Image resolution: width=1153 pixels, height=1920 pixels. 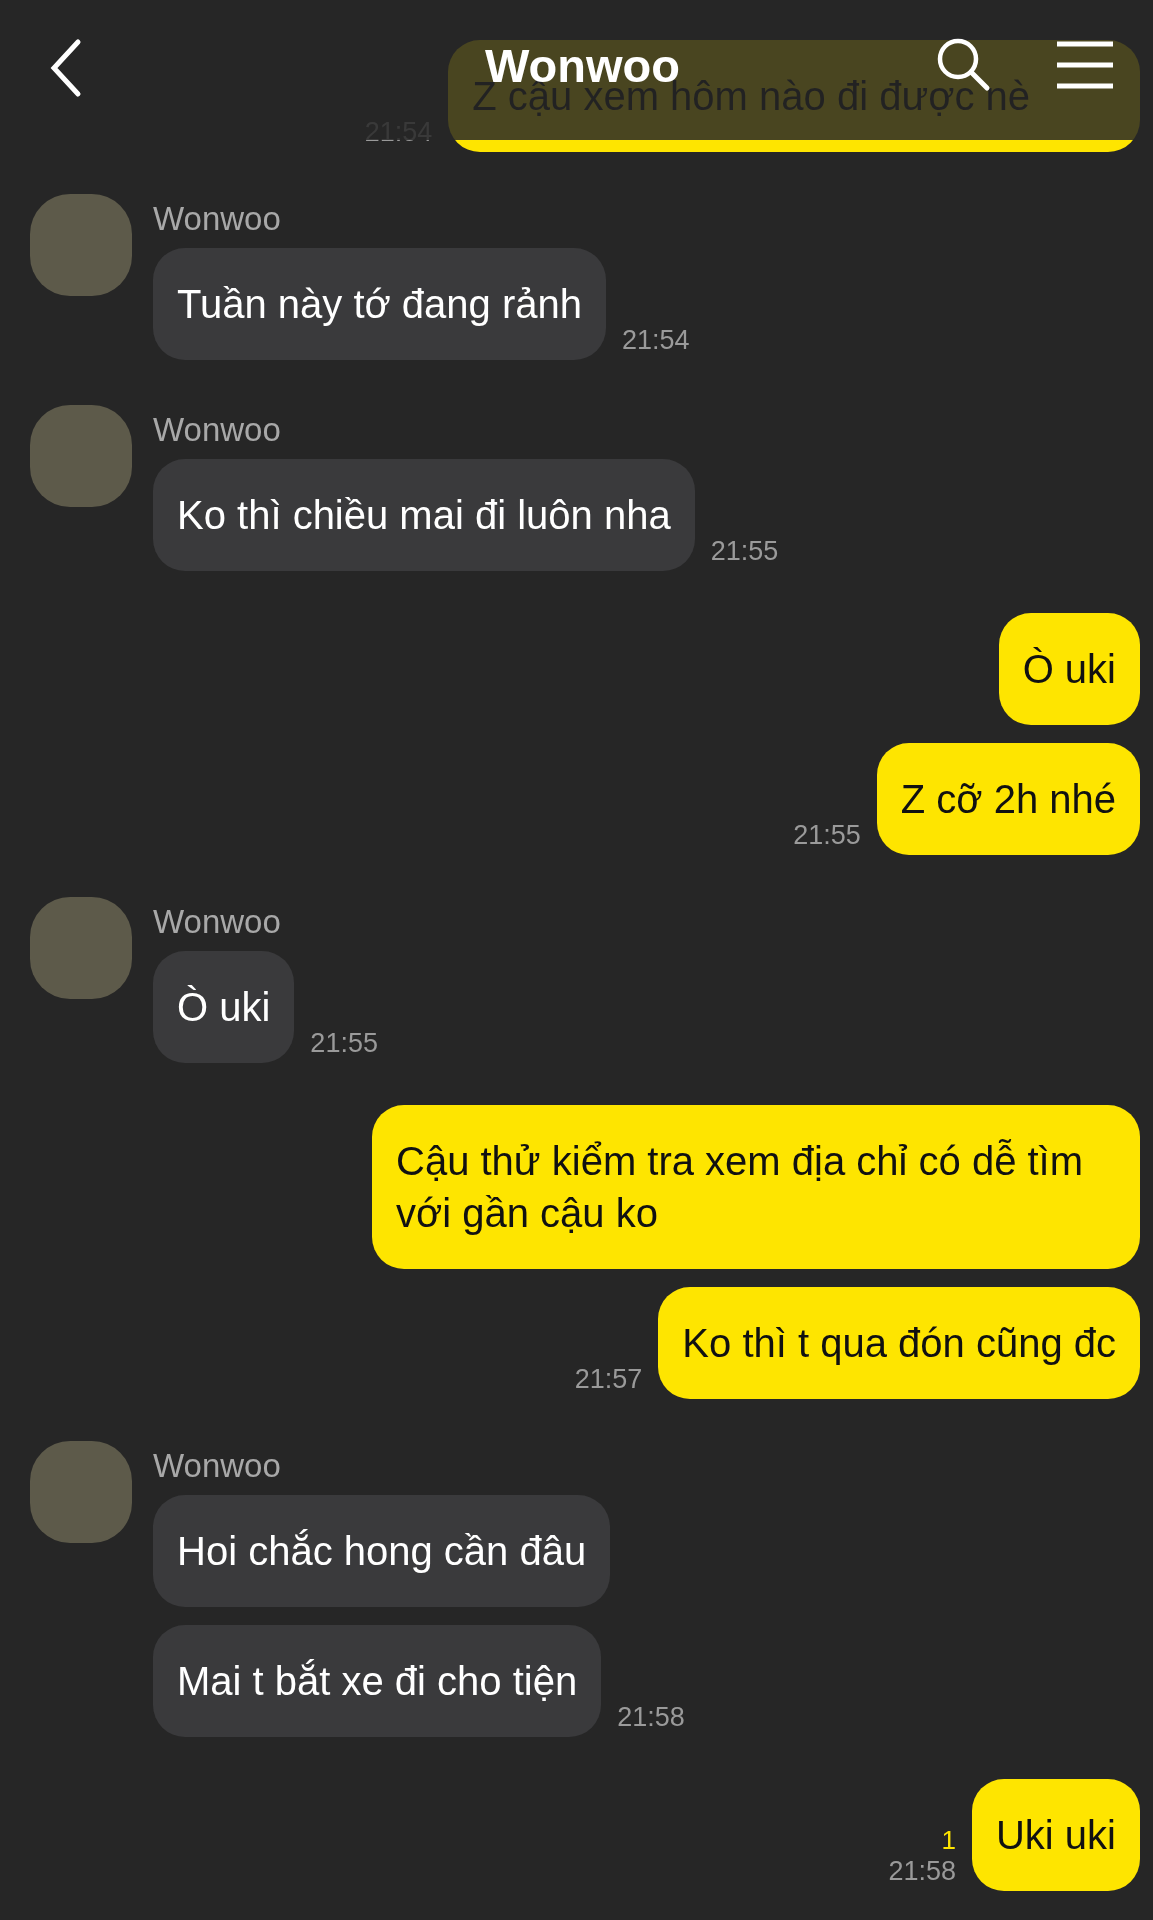 I want to click on message-bubble: Z cỡ 2h nhé, so click(x=1008, y=799).